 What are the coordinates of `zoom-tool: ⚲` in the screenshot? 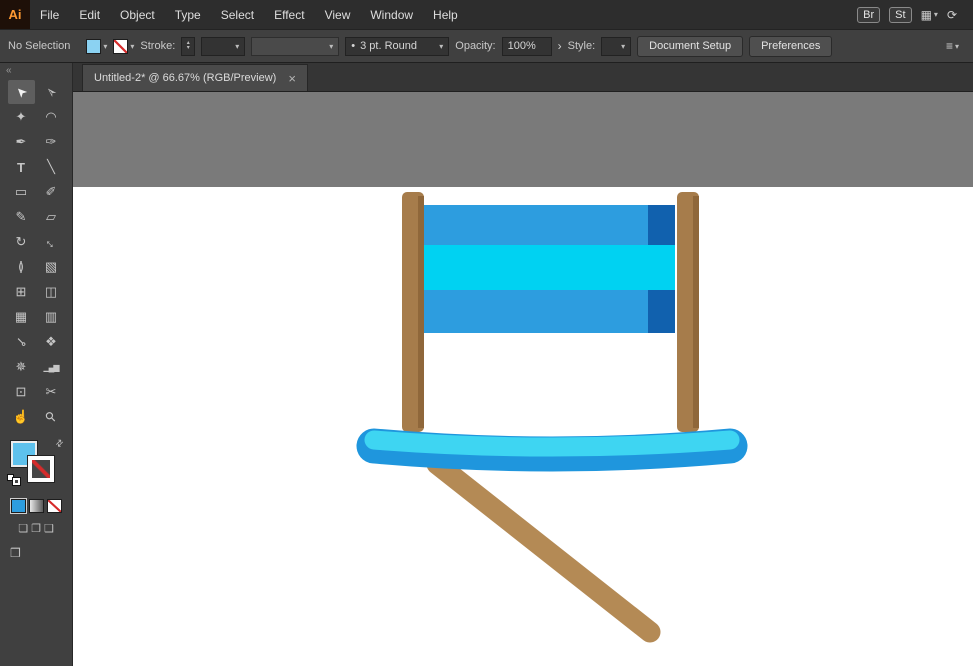 It's located at (51, 417).